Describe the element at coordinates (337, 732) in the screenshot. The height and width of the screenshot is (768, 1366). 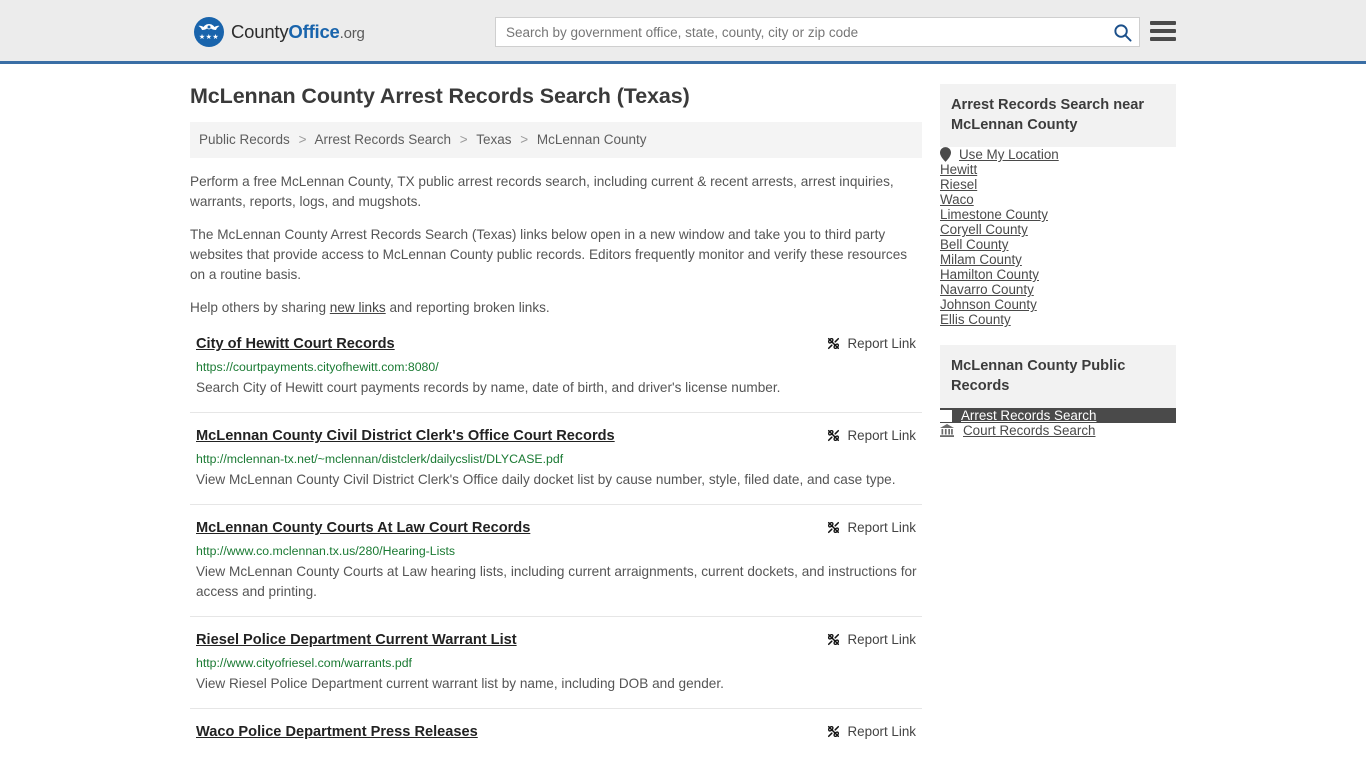
I see `result-title-link: Waco Police Department Press Releases` at that location.